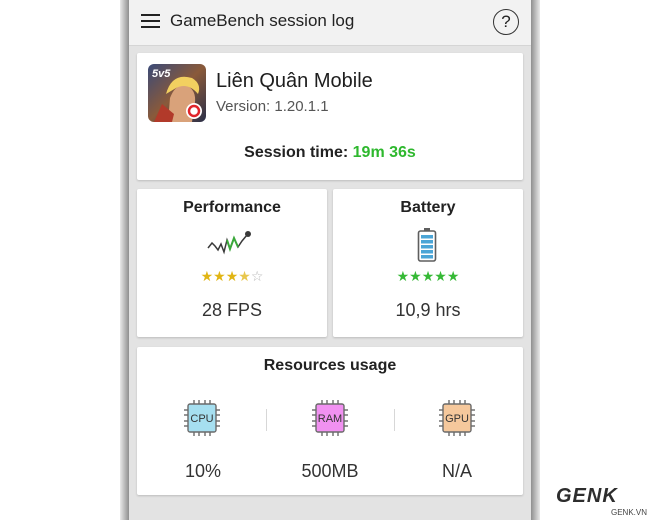 The height and width of the screenshot is (520, 660). I want to click on battery-card: Battery ★★★★★ 10,9 hrs, so click(428, 263).